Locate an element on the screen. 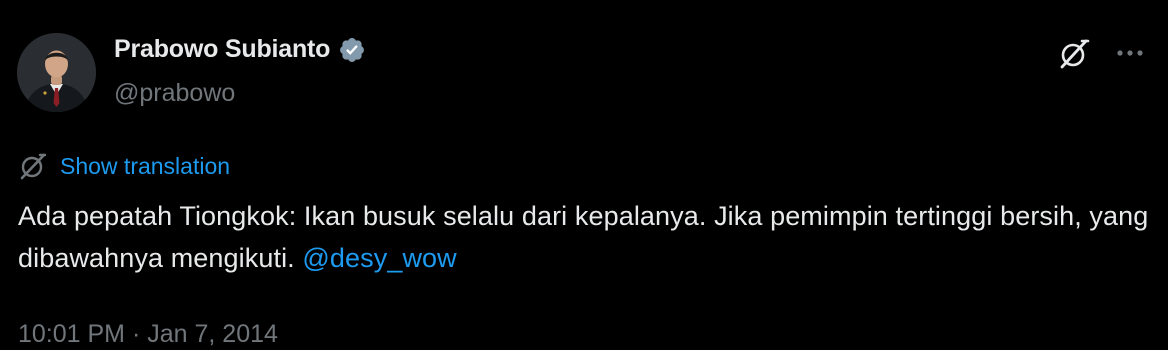  more-options-icon is located at coordinates (1130, 53).